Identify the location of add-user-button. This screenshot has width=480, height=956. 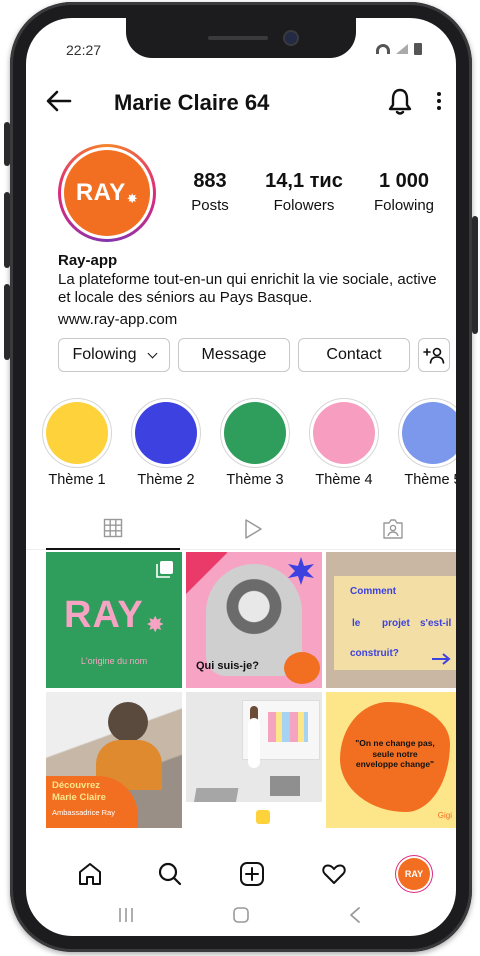
(434, 355).